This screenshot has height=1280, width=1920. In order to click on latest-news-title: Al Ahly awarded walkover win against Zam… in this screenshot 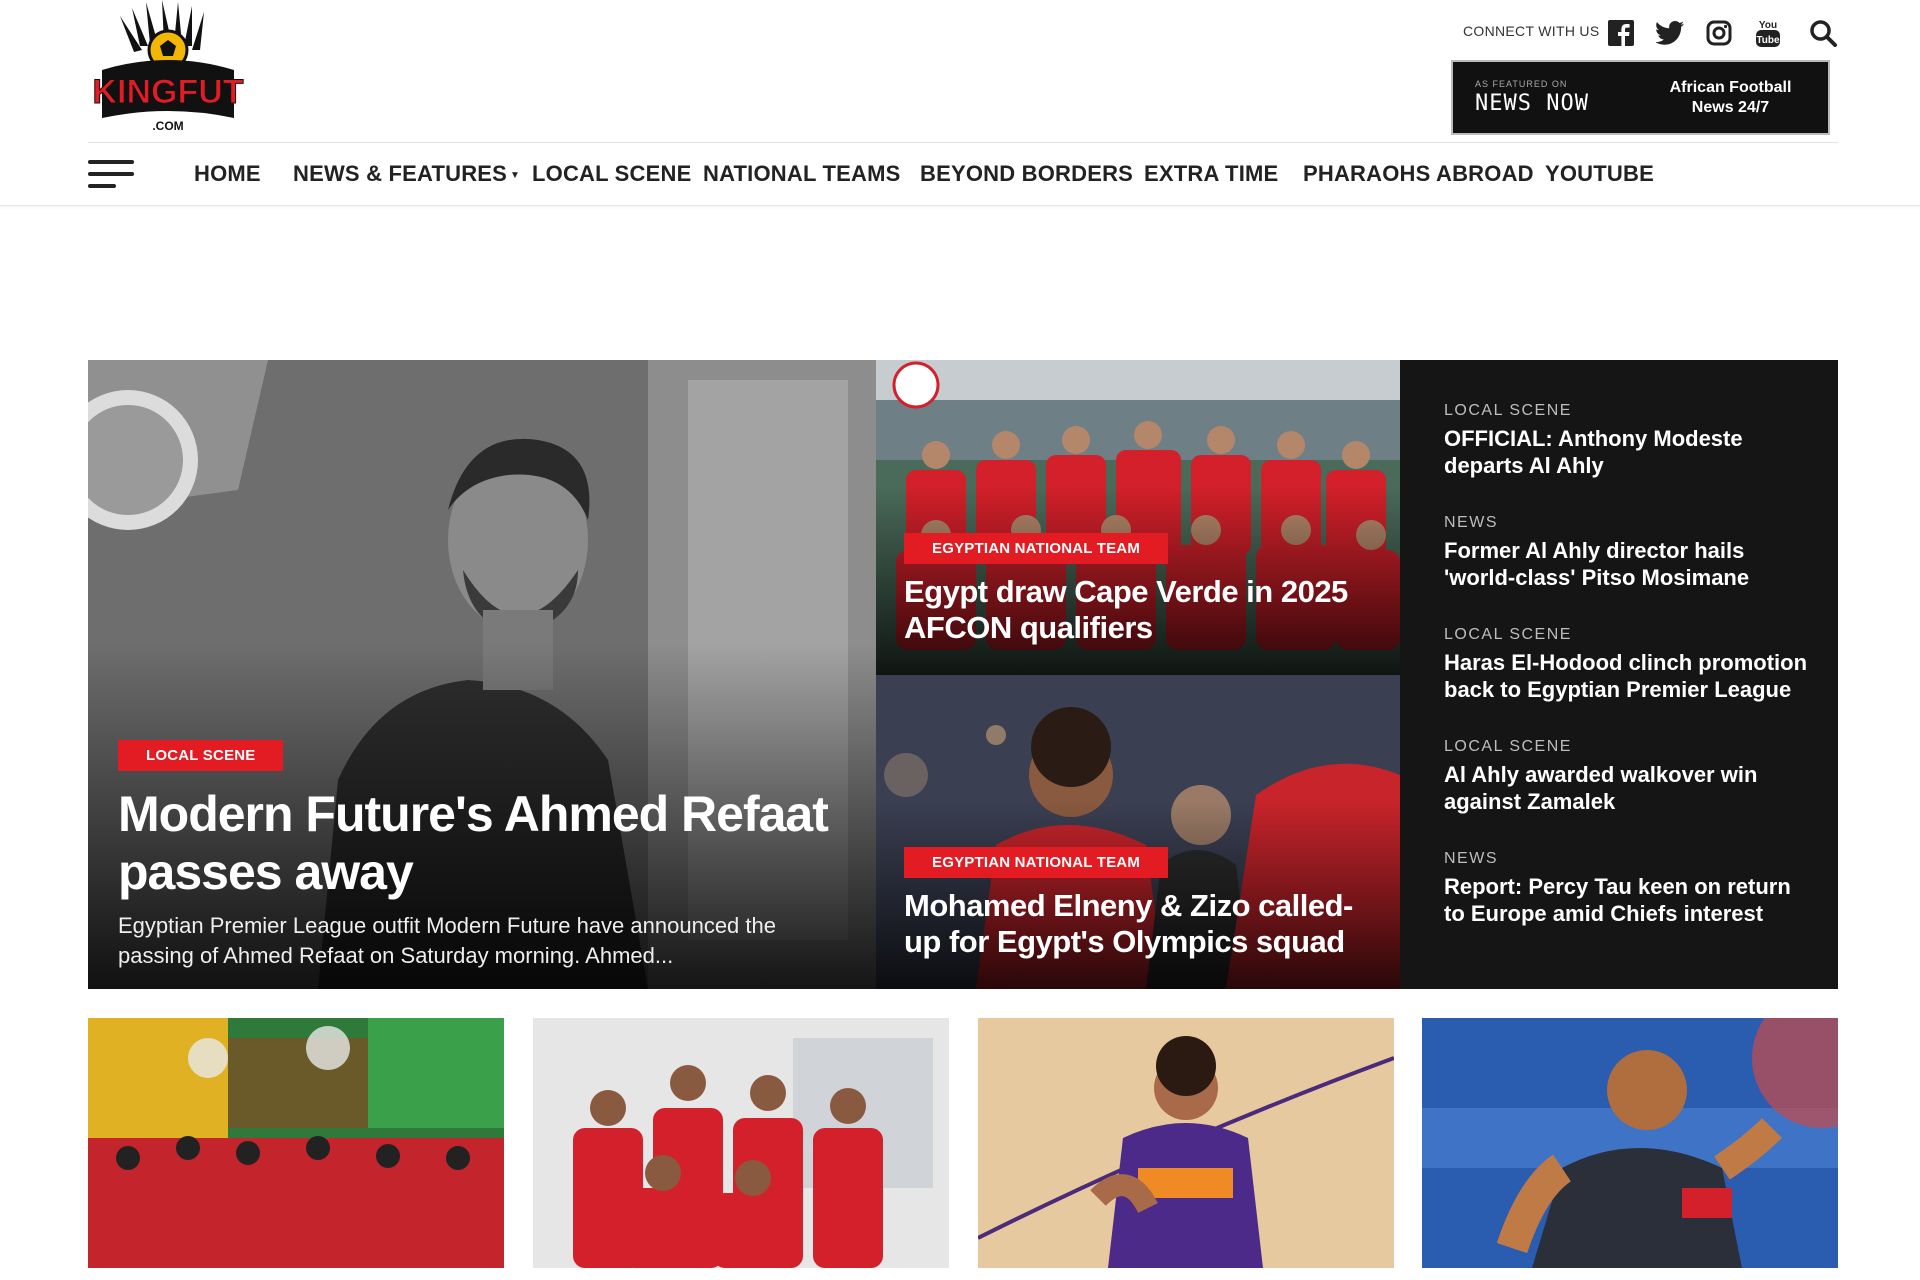, I will do `click(1626, 788)`.